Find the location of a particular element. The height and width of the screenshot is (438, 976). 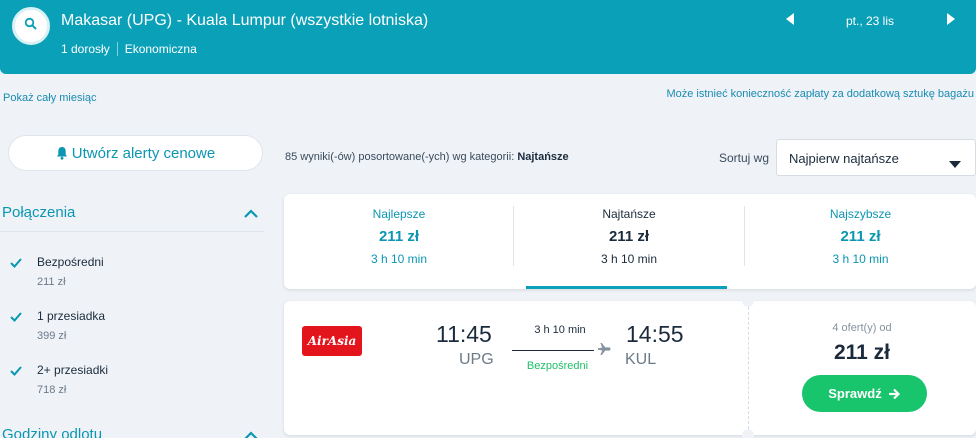

offers-count: 4 ofert(y) od is located at coordinates (862, 328).